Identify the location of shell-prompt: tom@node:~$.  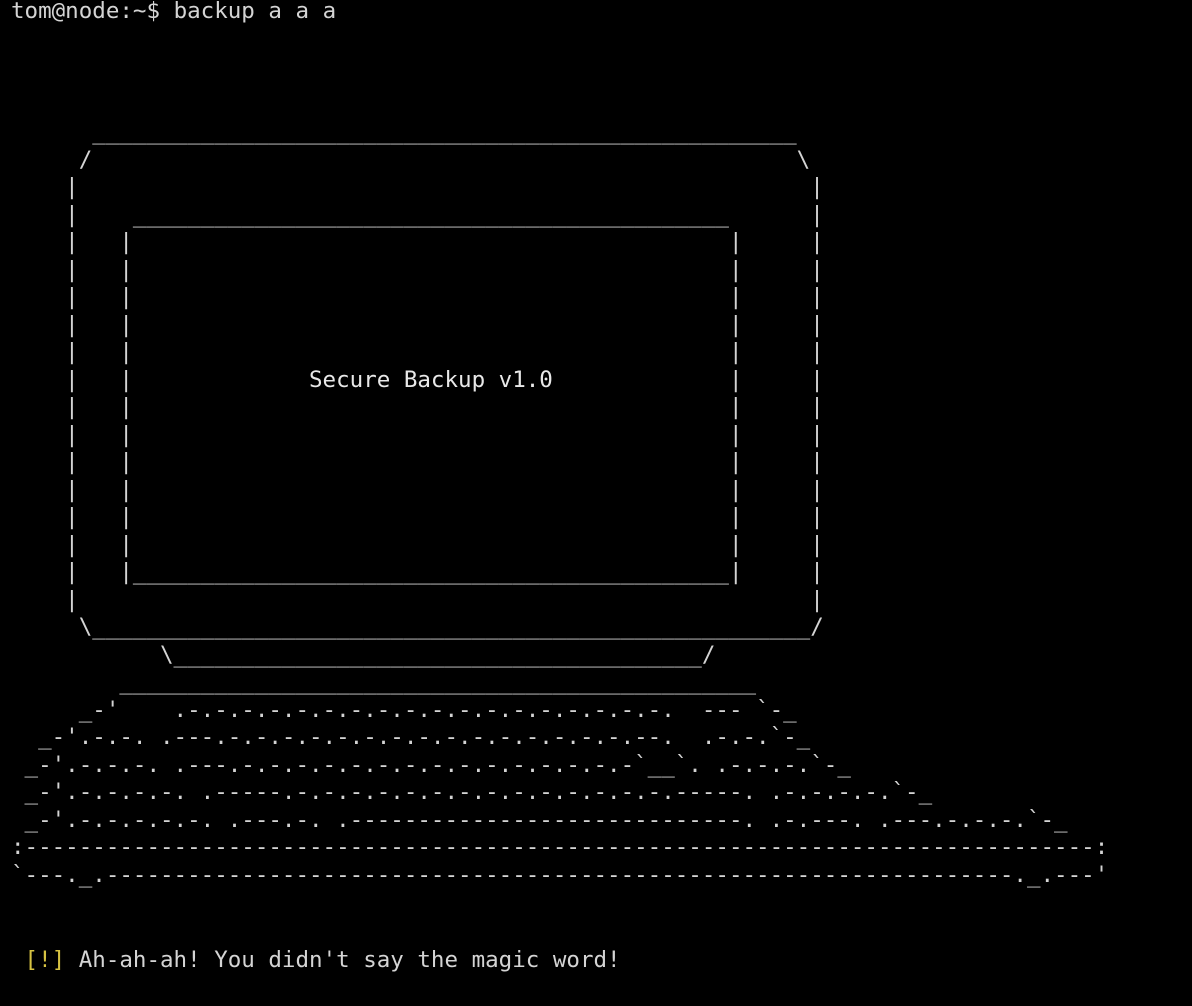
(86, 12).